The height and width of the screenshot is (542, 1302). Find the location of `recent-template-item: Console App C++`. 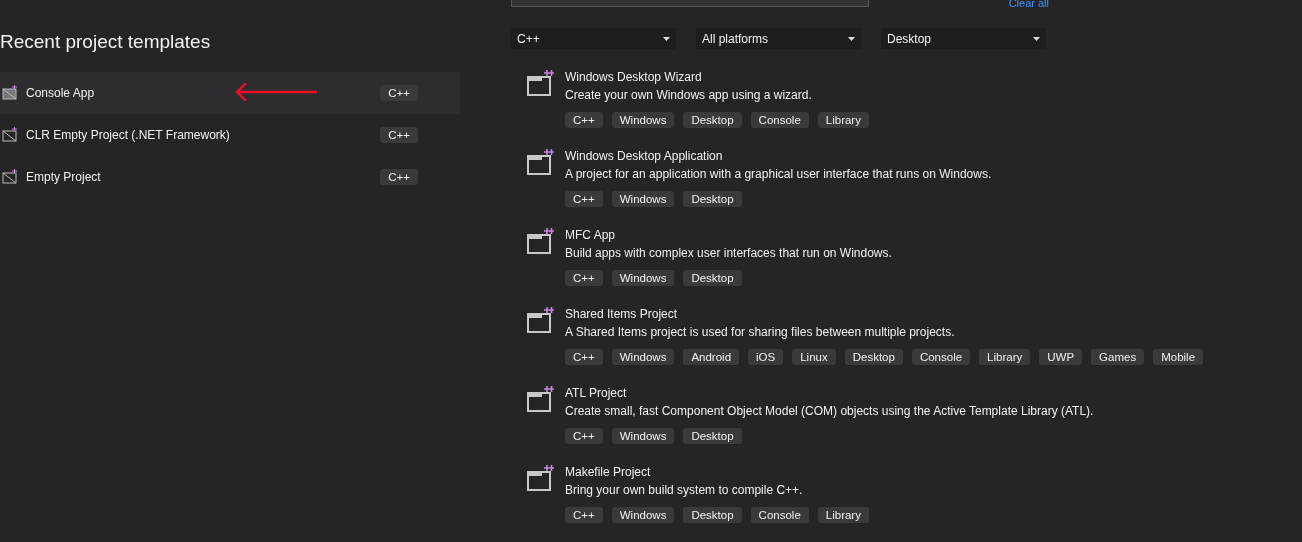

recent-template-item: Console App C++ is located at coordinates (230, 93).